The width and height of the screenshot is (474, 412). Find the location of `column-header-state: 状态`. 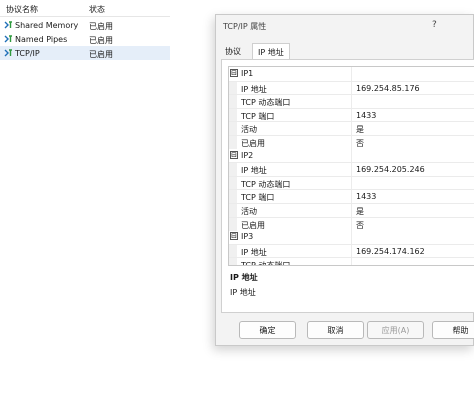

column-header-state: 状态 is located at coordinates (97, 9).